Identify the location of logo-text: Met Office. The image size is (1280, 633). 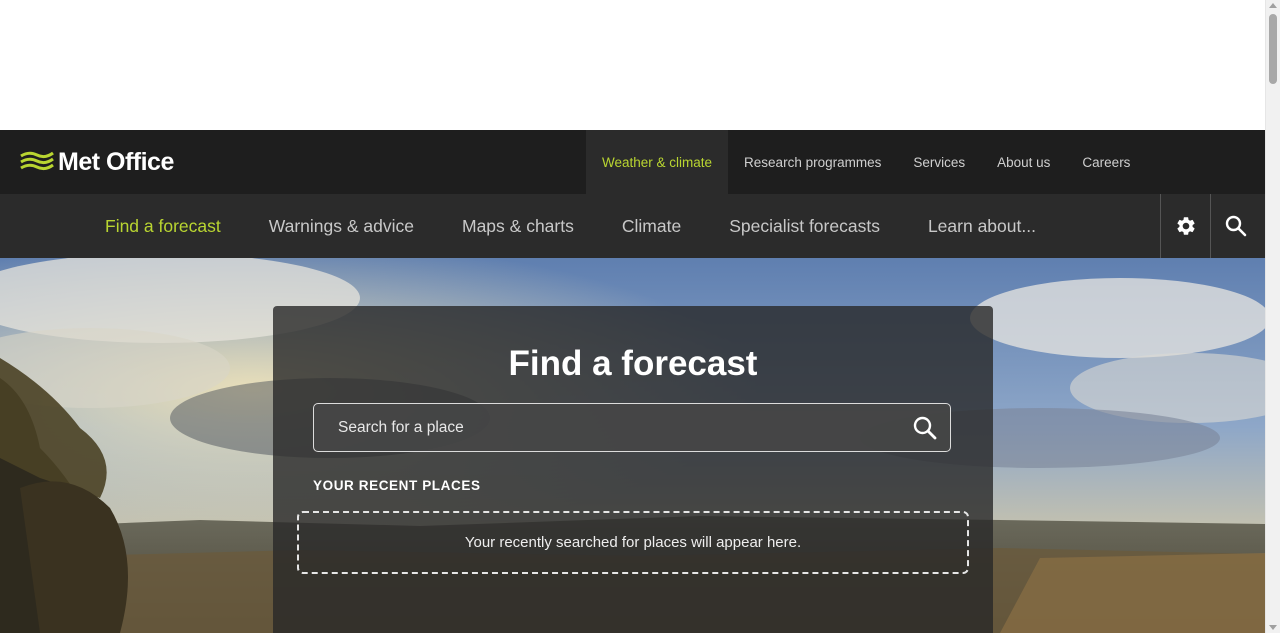
(116, 161).